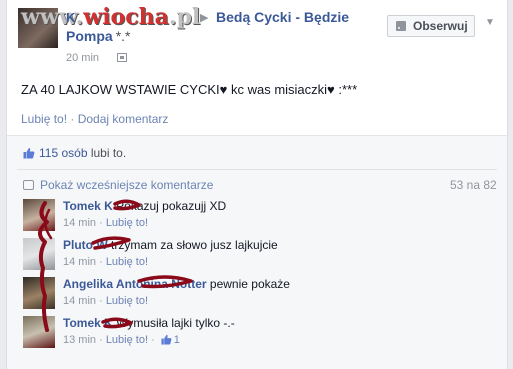  Describe the element at coordinates (79, 340) in the screenshot. I see `comment-time: 13 min` at that location.